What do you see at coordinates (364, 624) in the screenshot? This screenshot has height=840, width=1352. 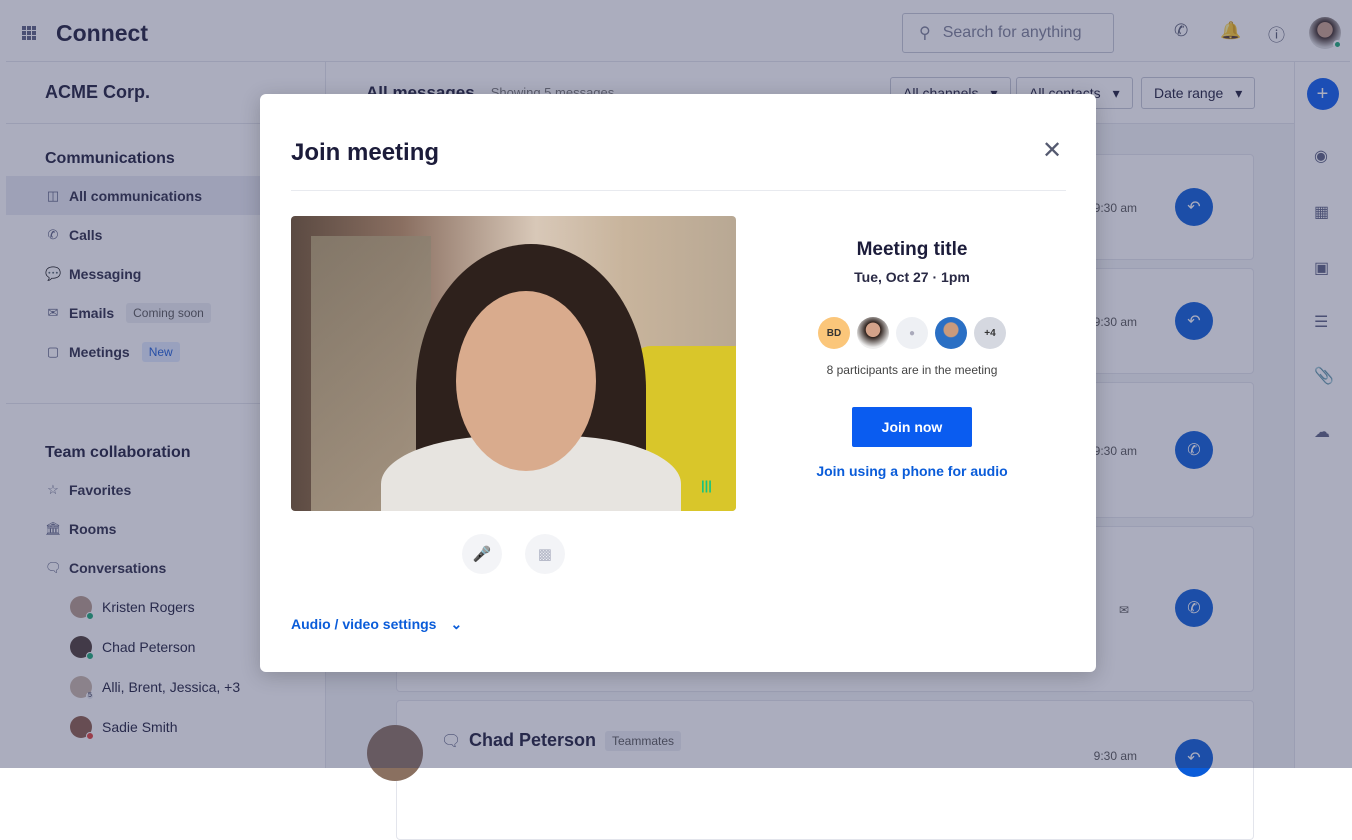 I see `label: Audio / video settings` at bounding box center [364, 624].